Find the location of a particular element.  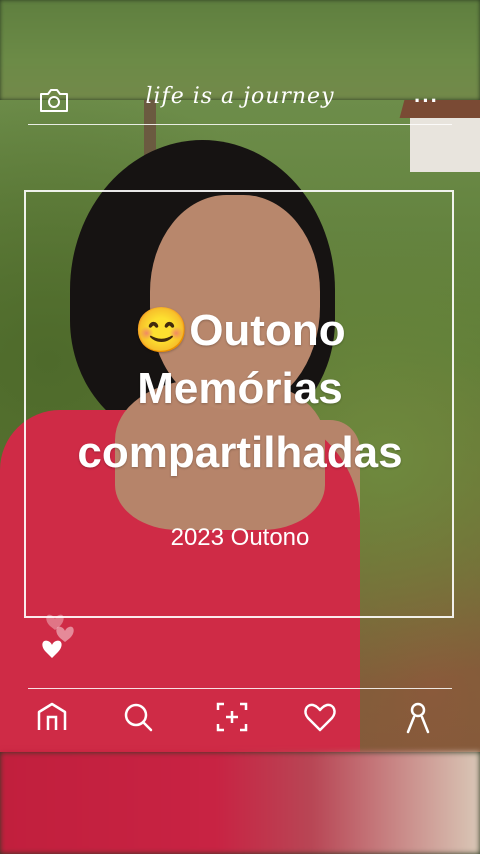

heart-icon is located at coordinates (320, 717).